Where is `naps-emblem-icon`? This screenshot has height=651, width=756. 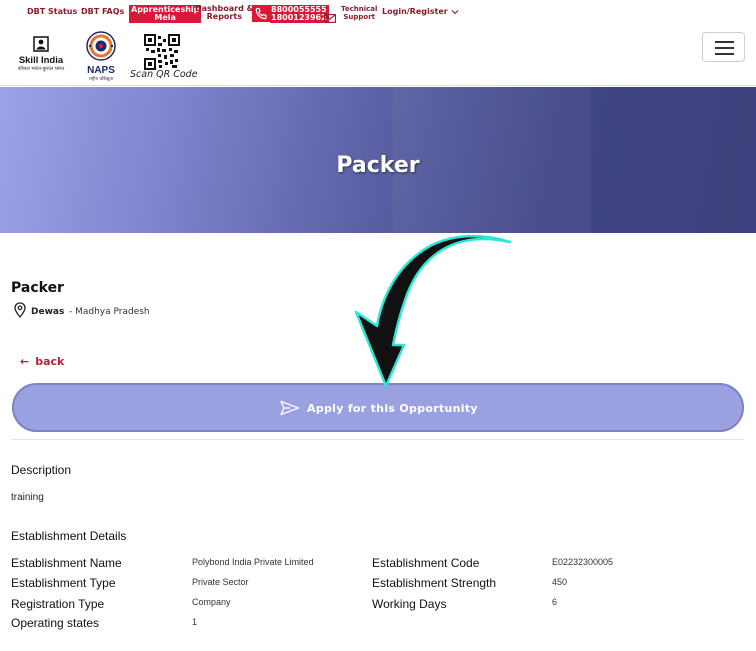 naps-emblem-icon is located at coordinates (101, 46).